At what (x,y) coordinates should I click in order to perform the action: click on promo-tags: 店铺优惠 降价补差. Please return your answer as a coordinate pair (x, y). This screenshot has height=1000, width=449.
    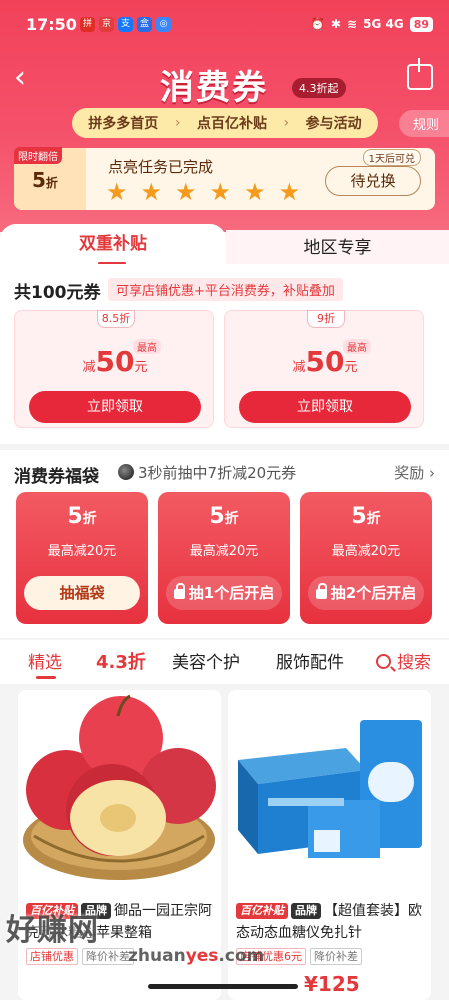
    Looking at the image, I should click on (80, 956).